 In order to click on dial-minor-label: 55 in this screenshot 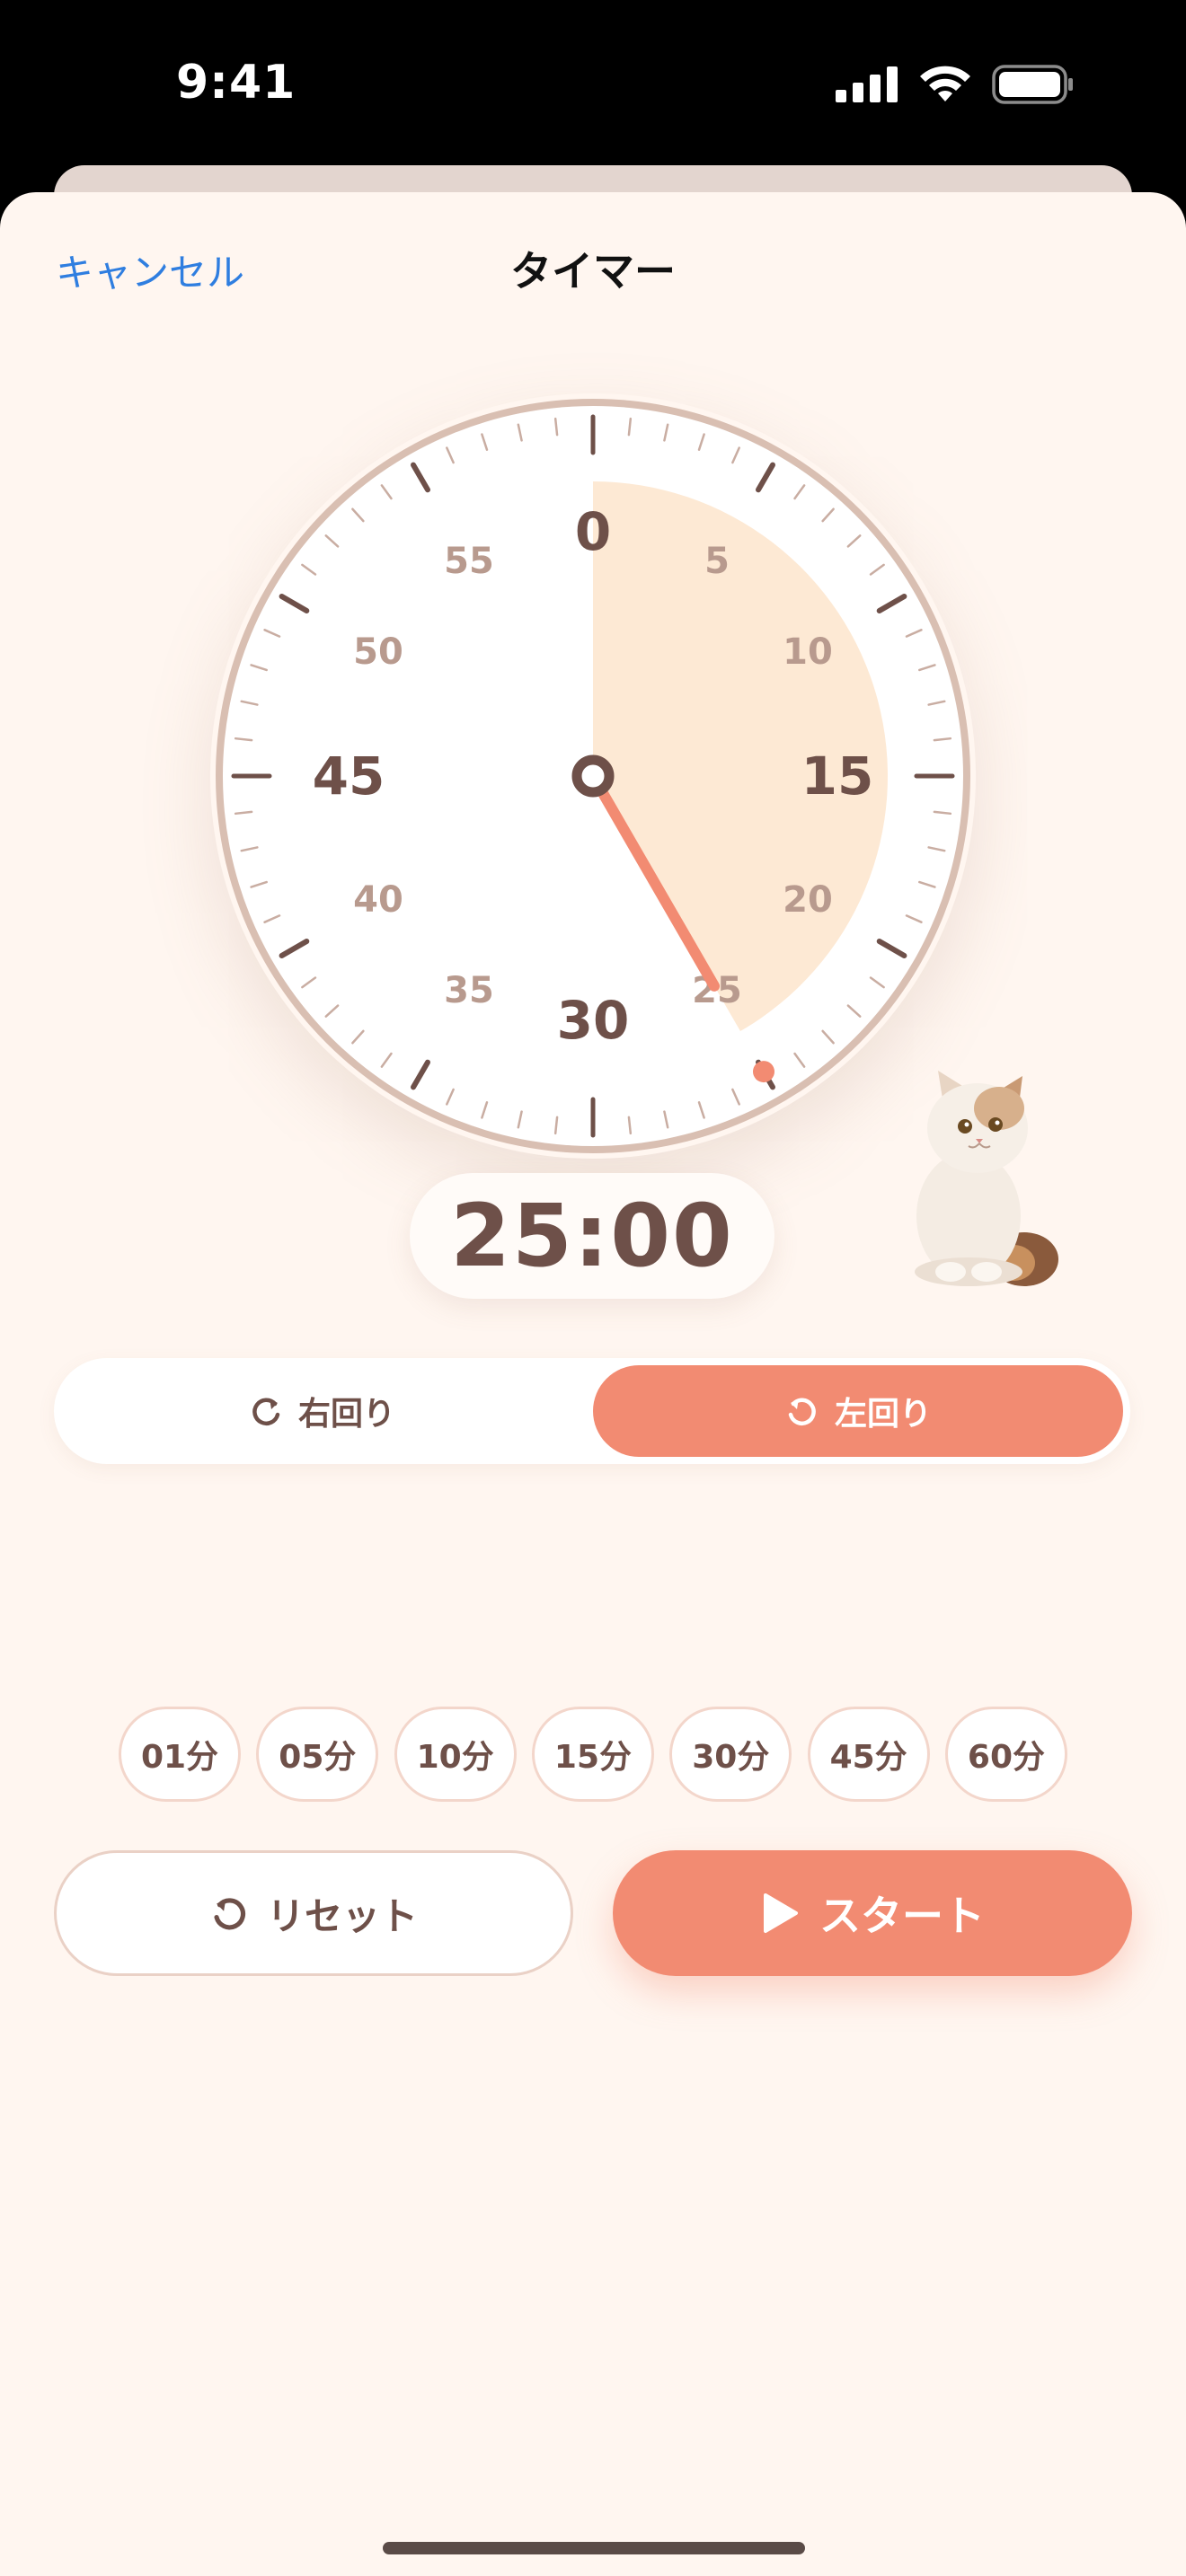, I will do `click(469, 561)`.